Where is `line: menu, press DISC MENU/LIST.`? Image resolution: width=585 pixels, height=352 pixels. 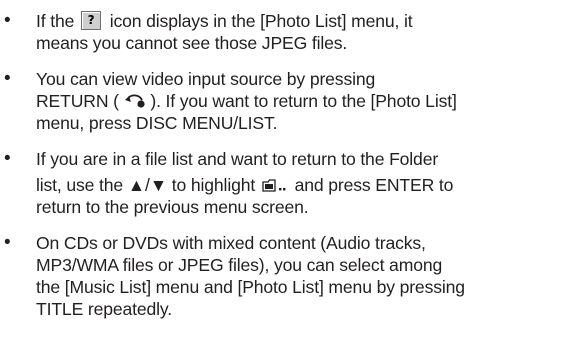
line: menu, press DISC MENU/LIST. is located at coordinates (157, 123).